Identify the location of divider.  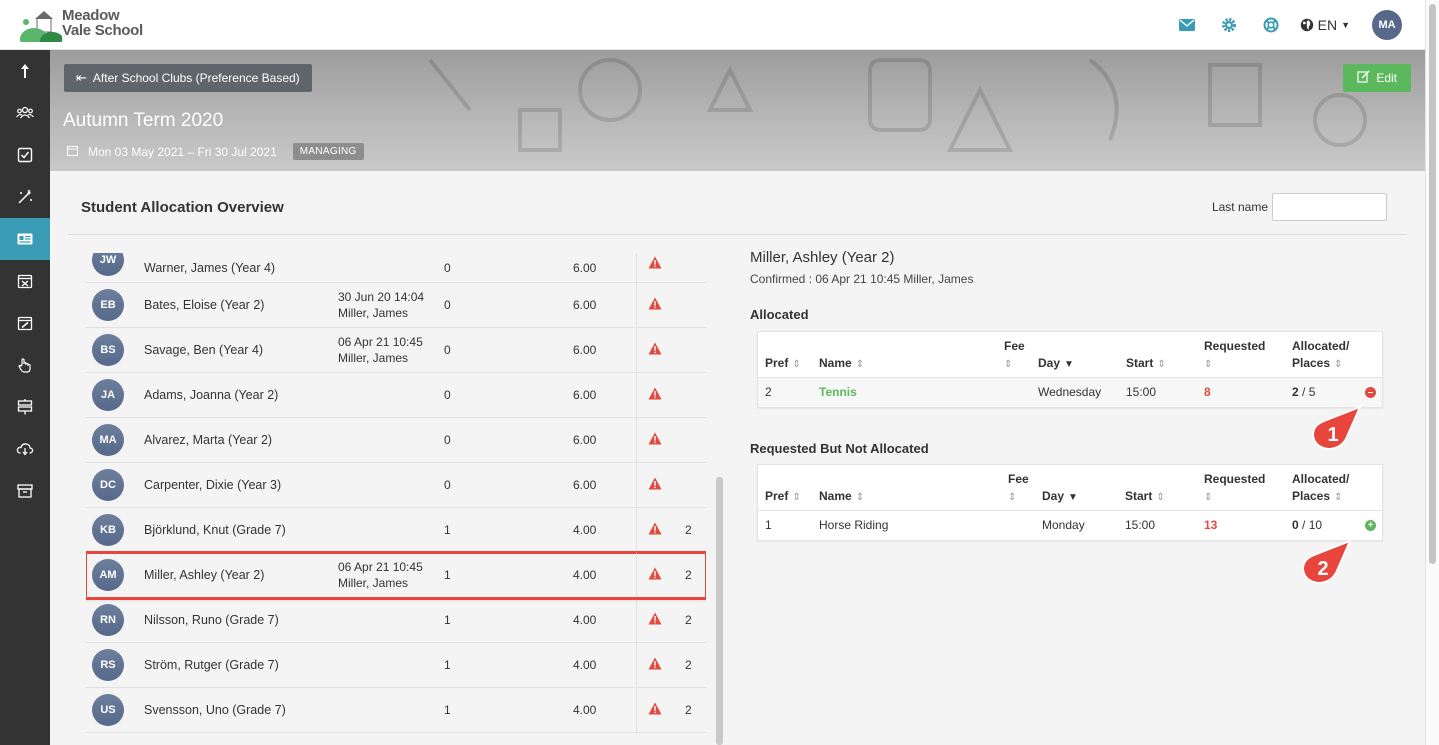
(737, 234).